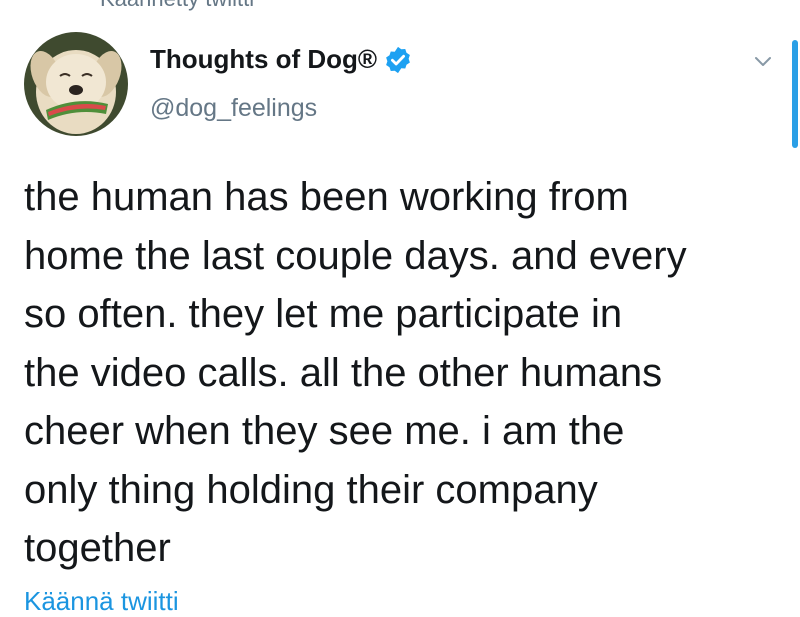  What do you see at coordinates (233, 108) in the screenshot?
I see `author-handle: @dog_feelings` at bounding box center [233, 108].